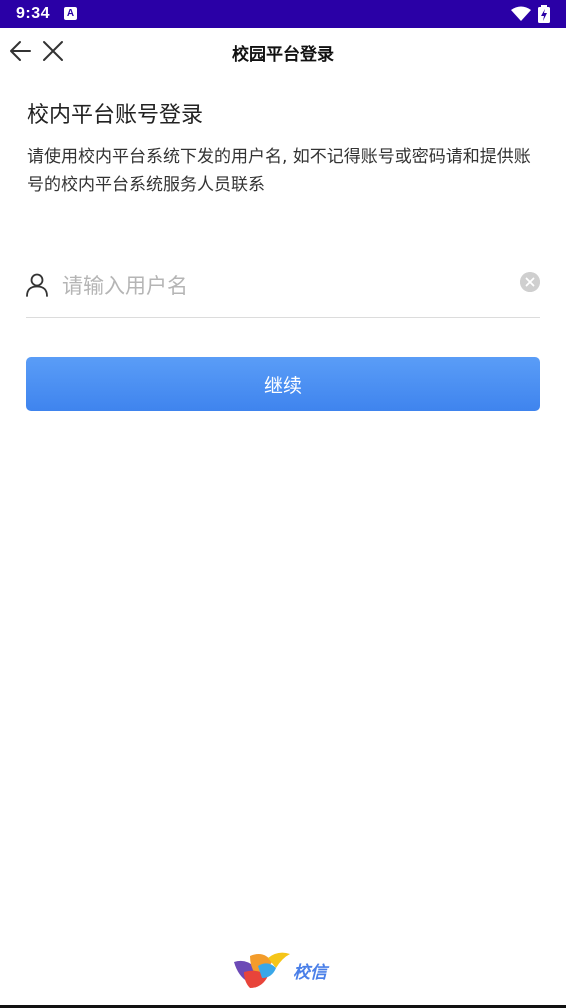 The width and height of the screenshot is (566, 1008). Describe the element at coordinates (521, 13) in the screenshot. I see `wifi-icon` at that location.